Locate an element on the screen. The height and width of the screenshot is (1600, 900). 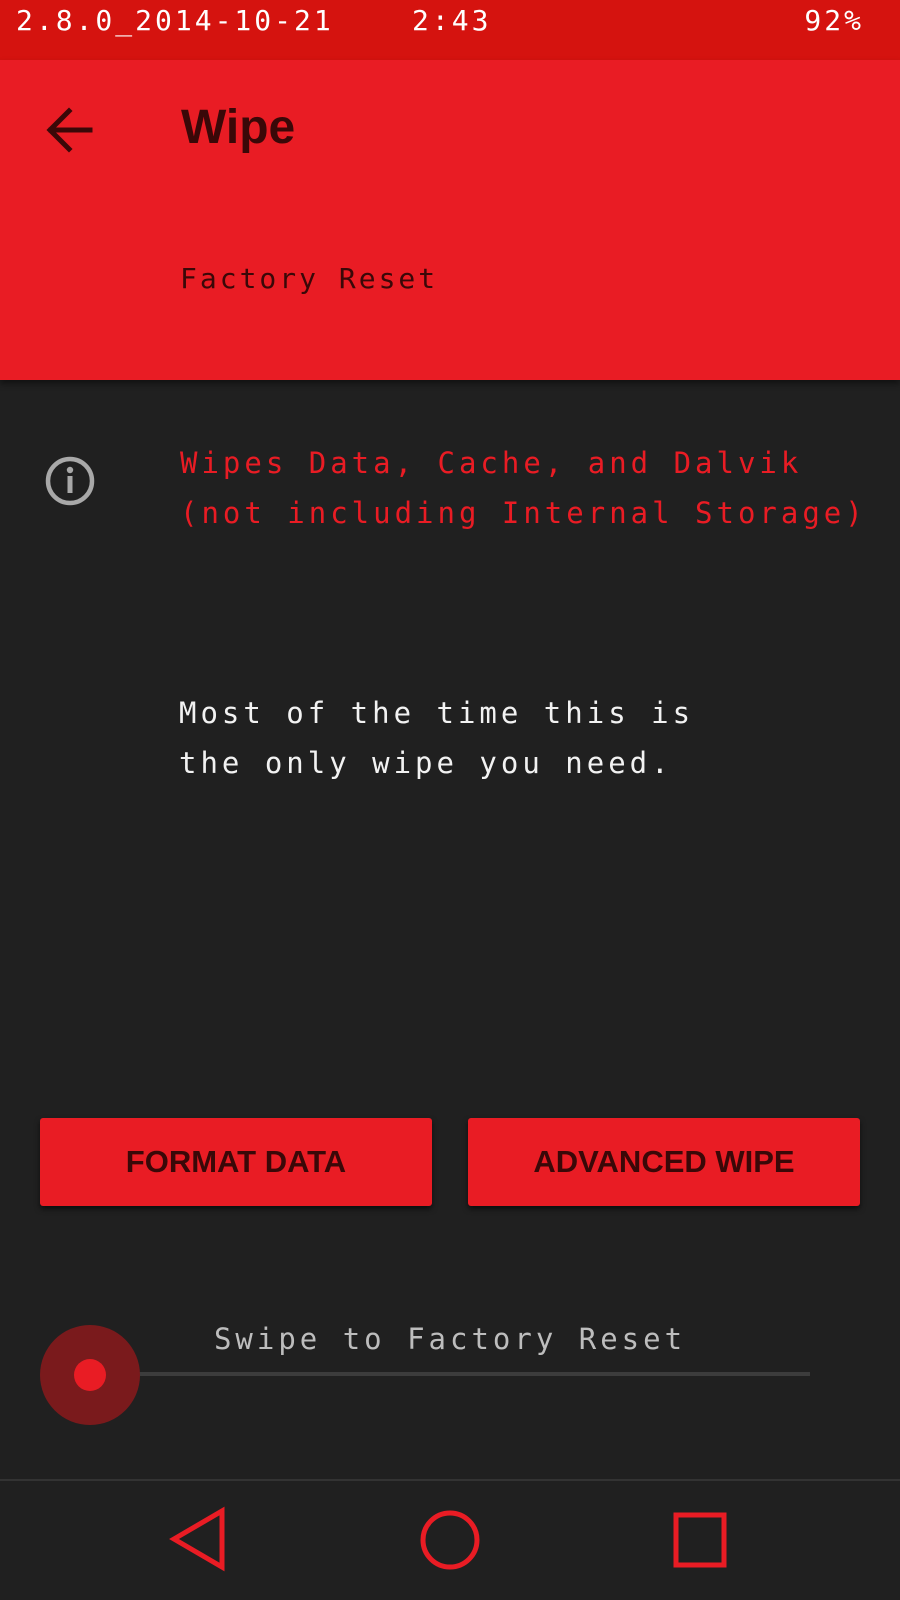
swipe-track is located at coordinates (450, 1374).